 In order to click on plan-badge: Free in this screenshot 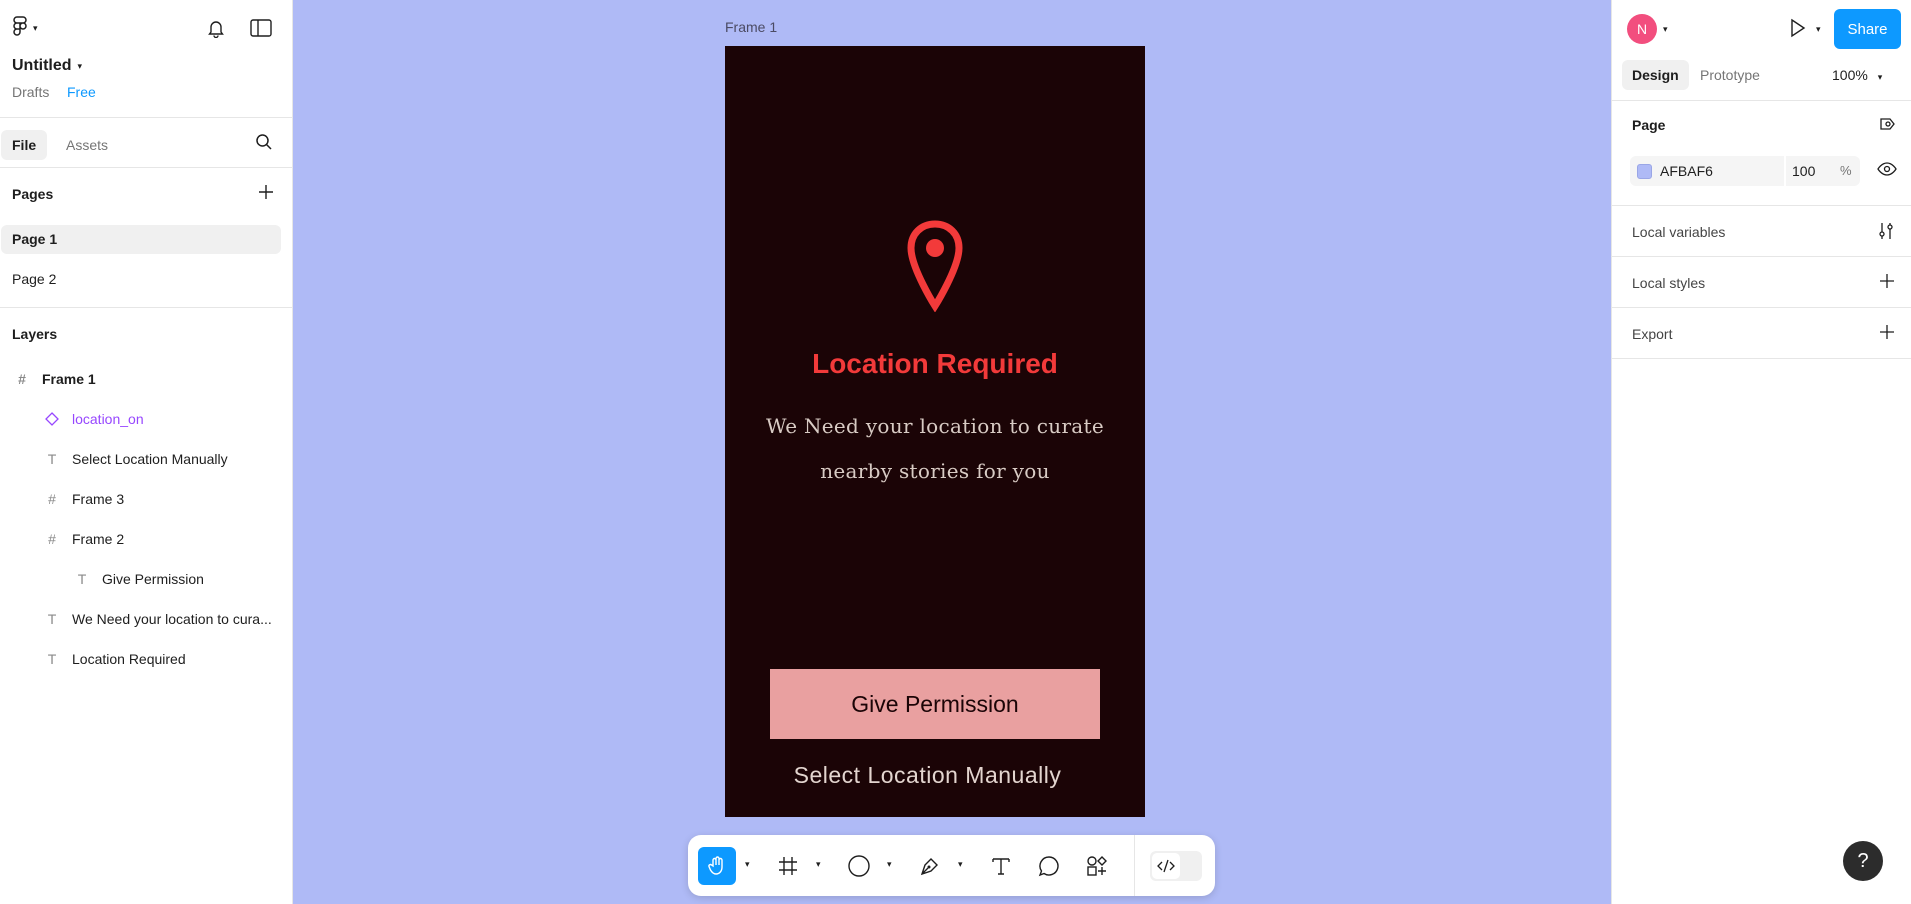, I will do `click(81, 92)`.